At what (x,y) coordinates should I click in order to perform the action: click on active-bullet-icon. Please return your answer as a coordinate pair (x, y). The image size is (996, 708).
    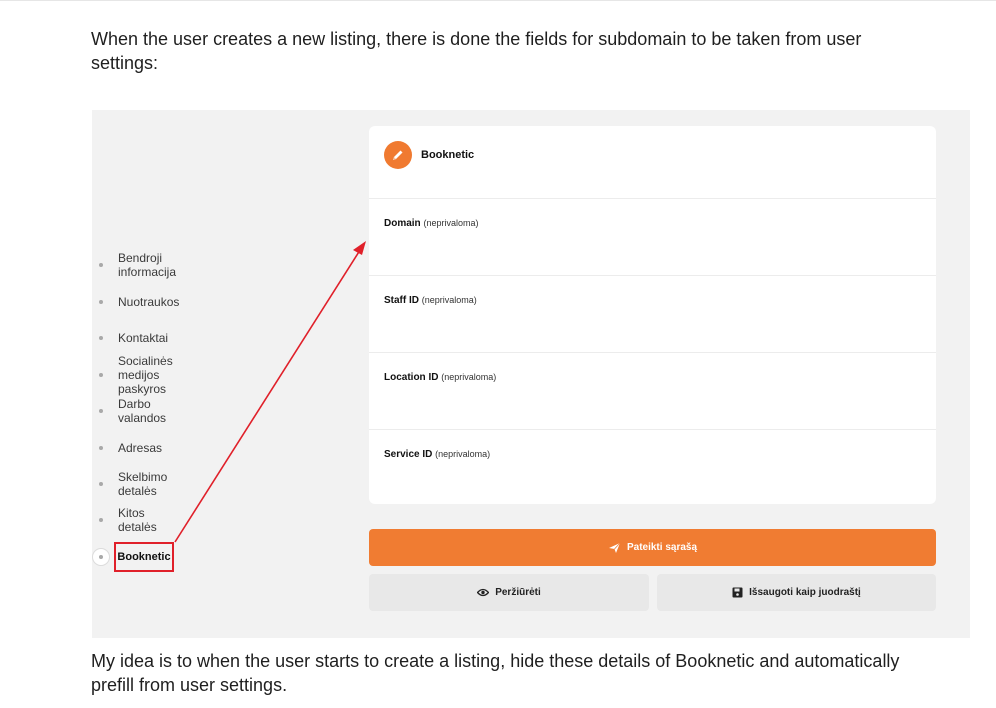
    Looking at the image, I should click on (101, 557).